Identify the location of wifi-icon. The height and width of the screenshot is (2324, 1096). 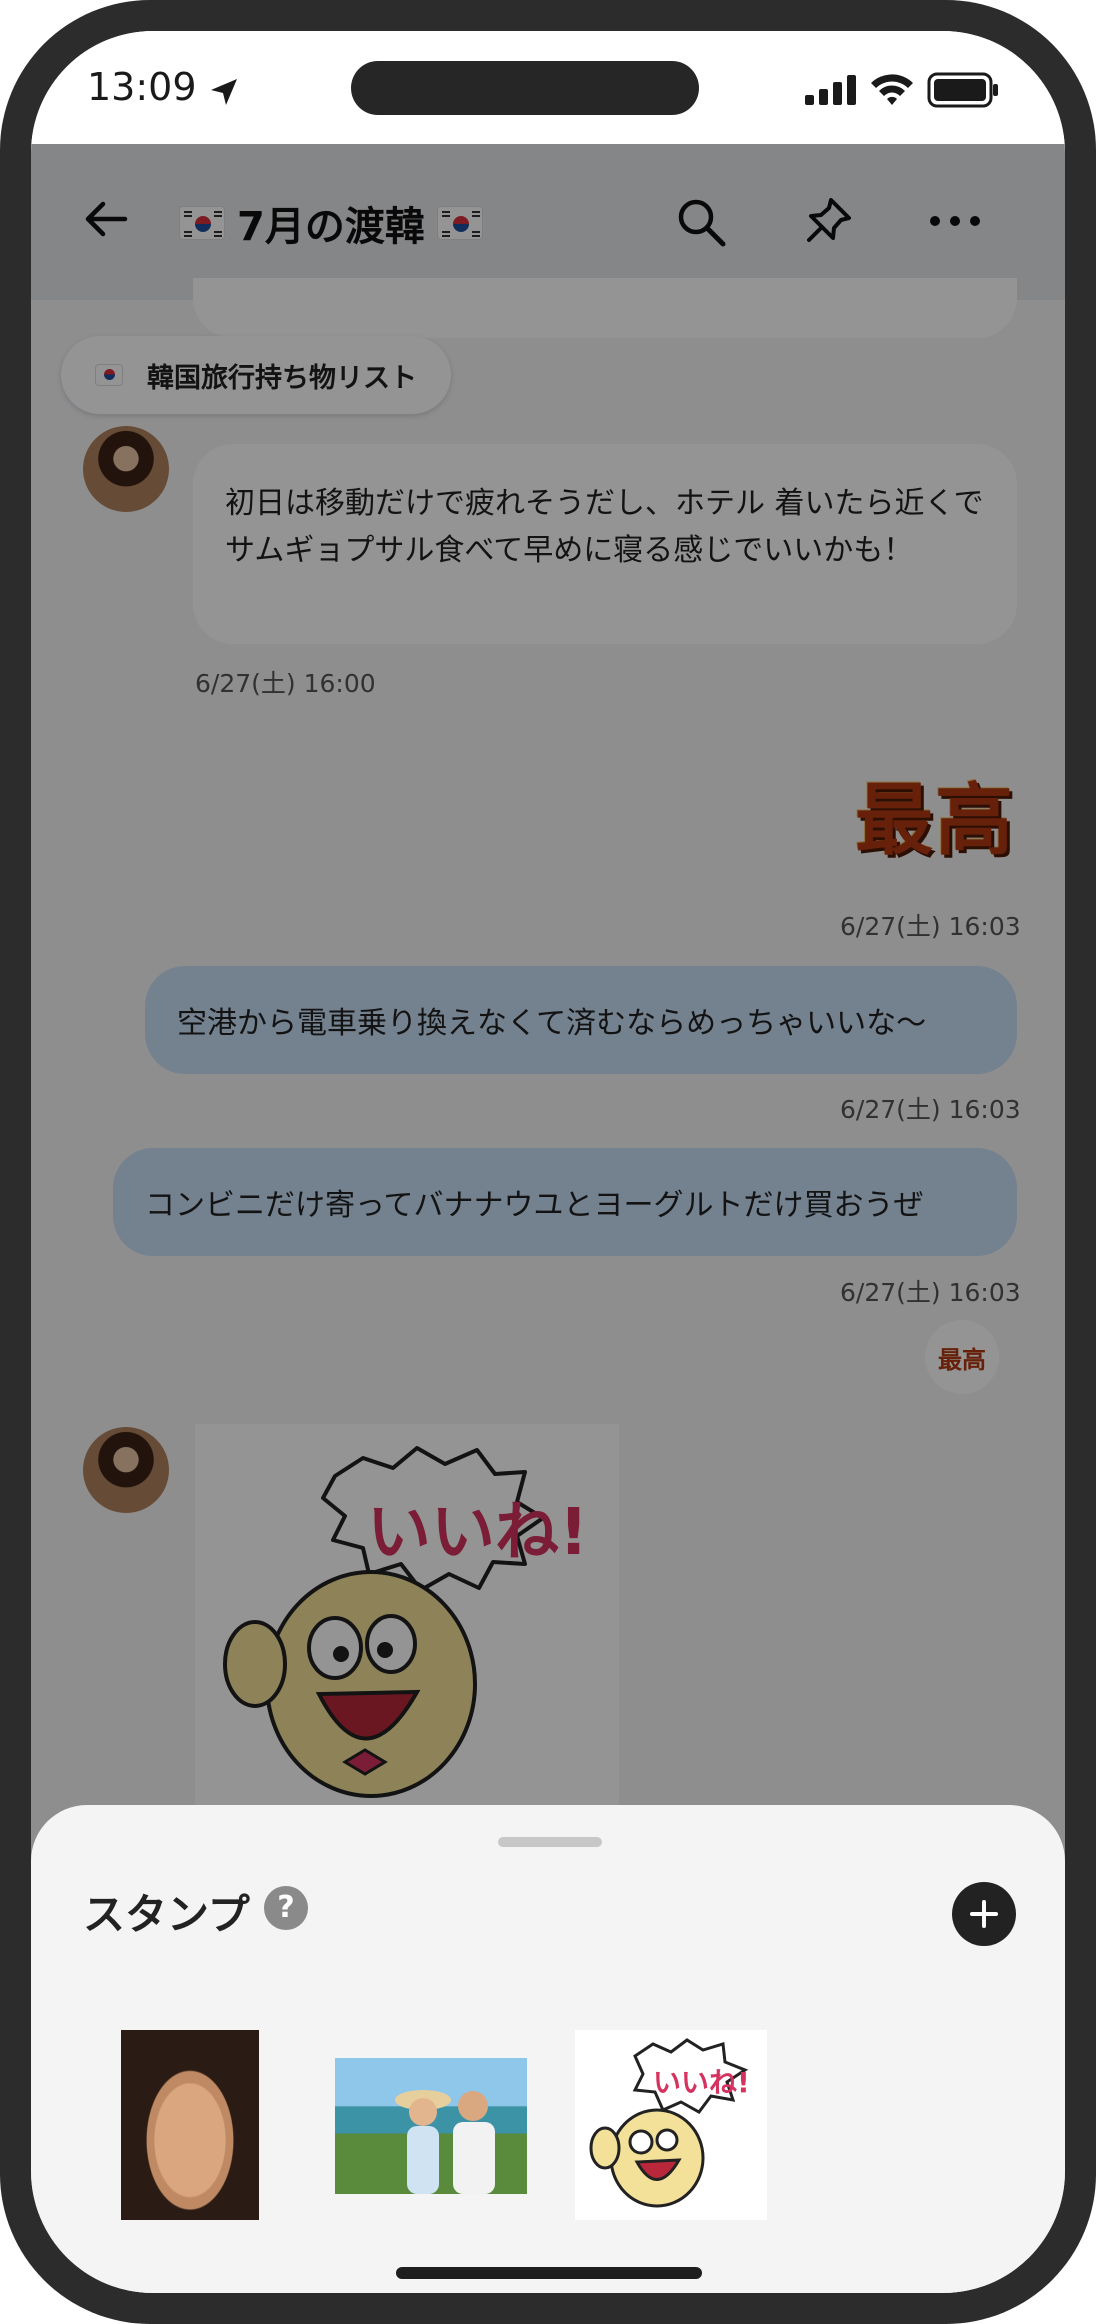
(892, 89).